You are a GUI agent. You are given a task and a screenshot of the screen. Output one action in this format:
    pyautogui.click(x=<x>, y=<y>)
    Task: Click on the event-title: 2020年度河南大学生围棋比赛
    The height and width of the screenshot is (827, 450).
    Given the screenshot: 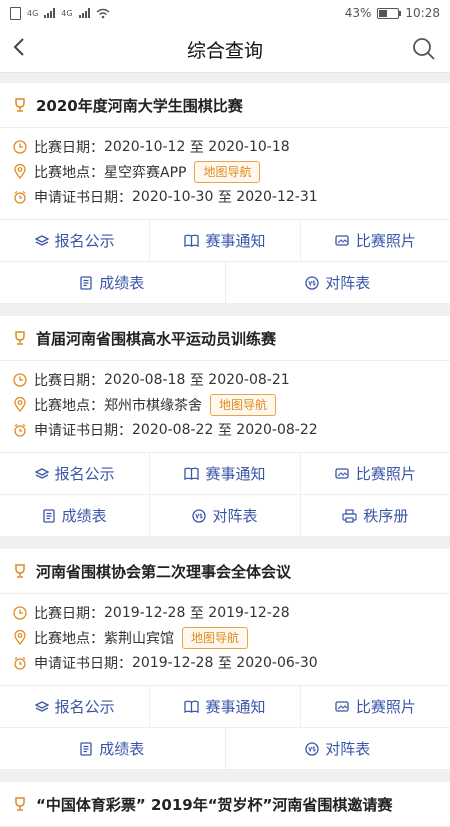 What is the action you would take?
    pyautogui.click(x=139, y=105)
    